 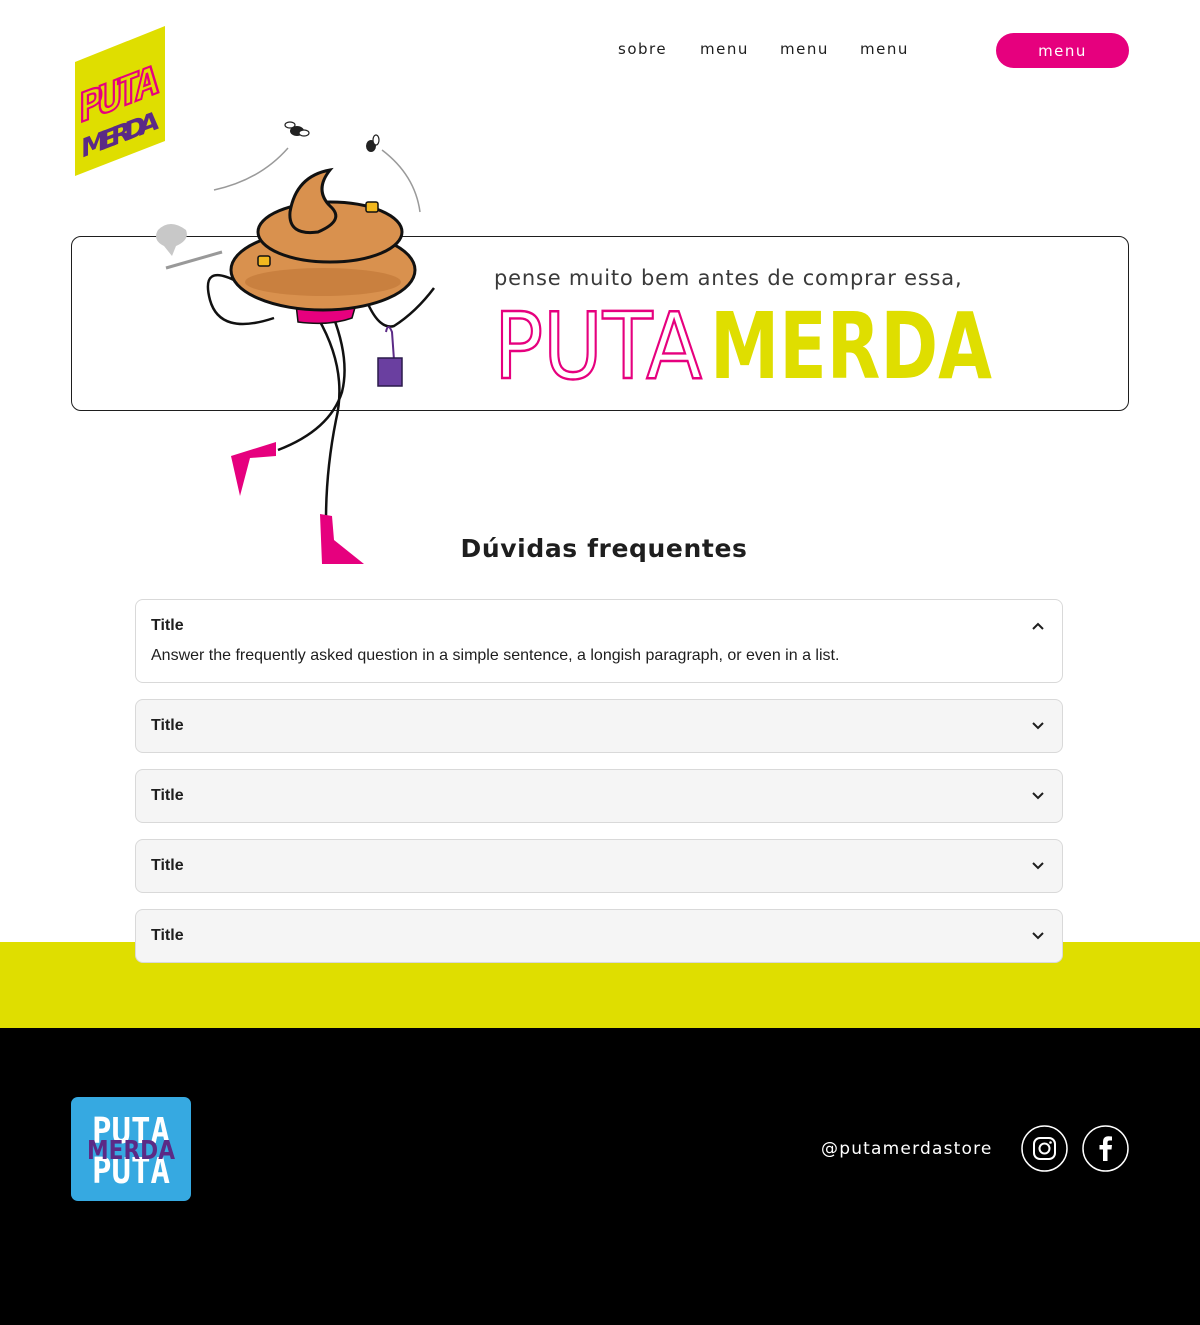 I want to click on faq-heading: Dúvidas frequentes, so click(x=604, y=548).